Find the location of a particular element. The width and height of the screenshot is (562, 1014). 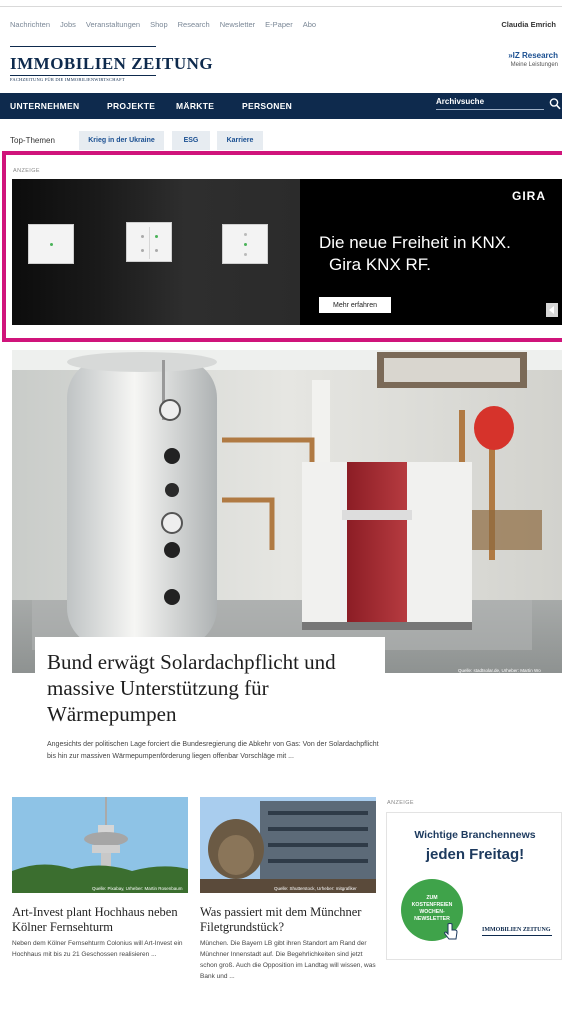

badge-line-1: ZUM is located at coordinates (432, 898).